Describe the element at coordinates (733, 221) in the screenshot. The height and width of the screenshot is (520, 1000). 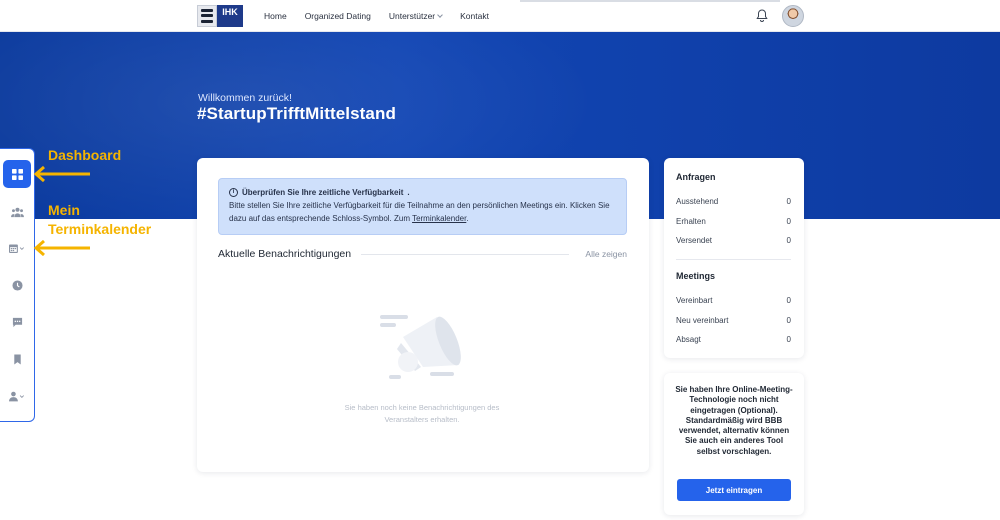
I see `list-item: Erhalten 0` at that location.